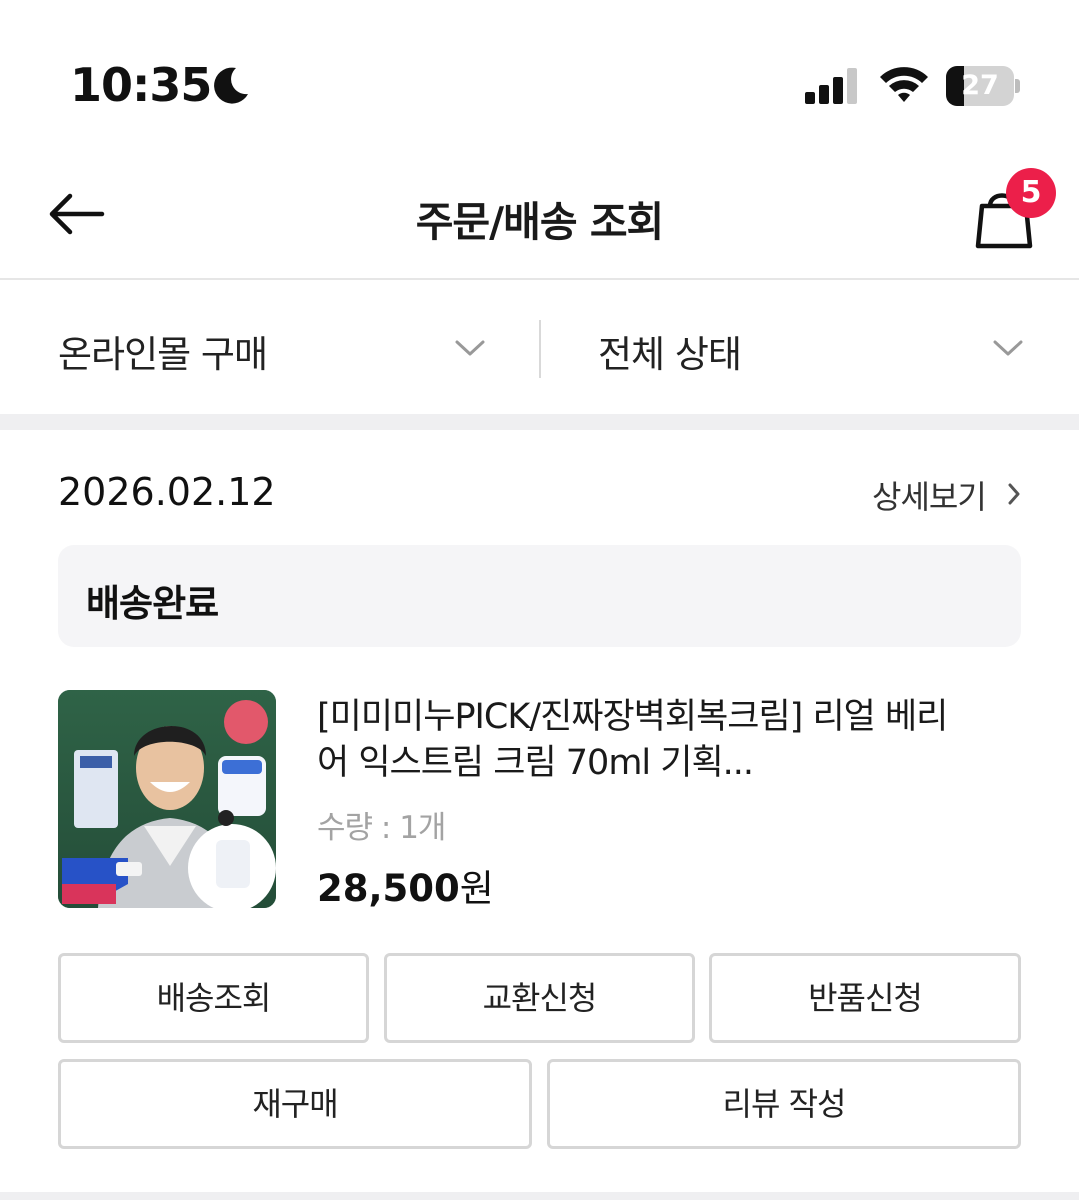 This screenshot has width=1079, height=1200. I want to click on battery-level: 27, so click(980, 85).